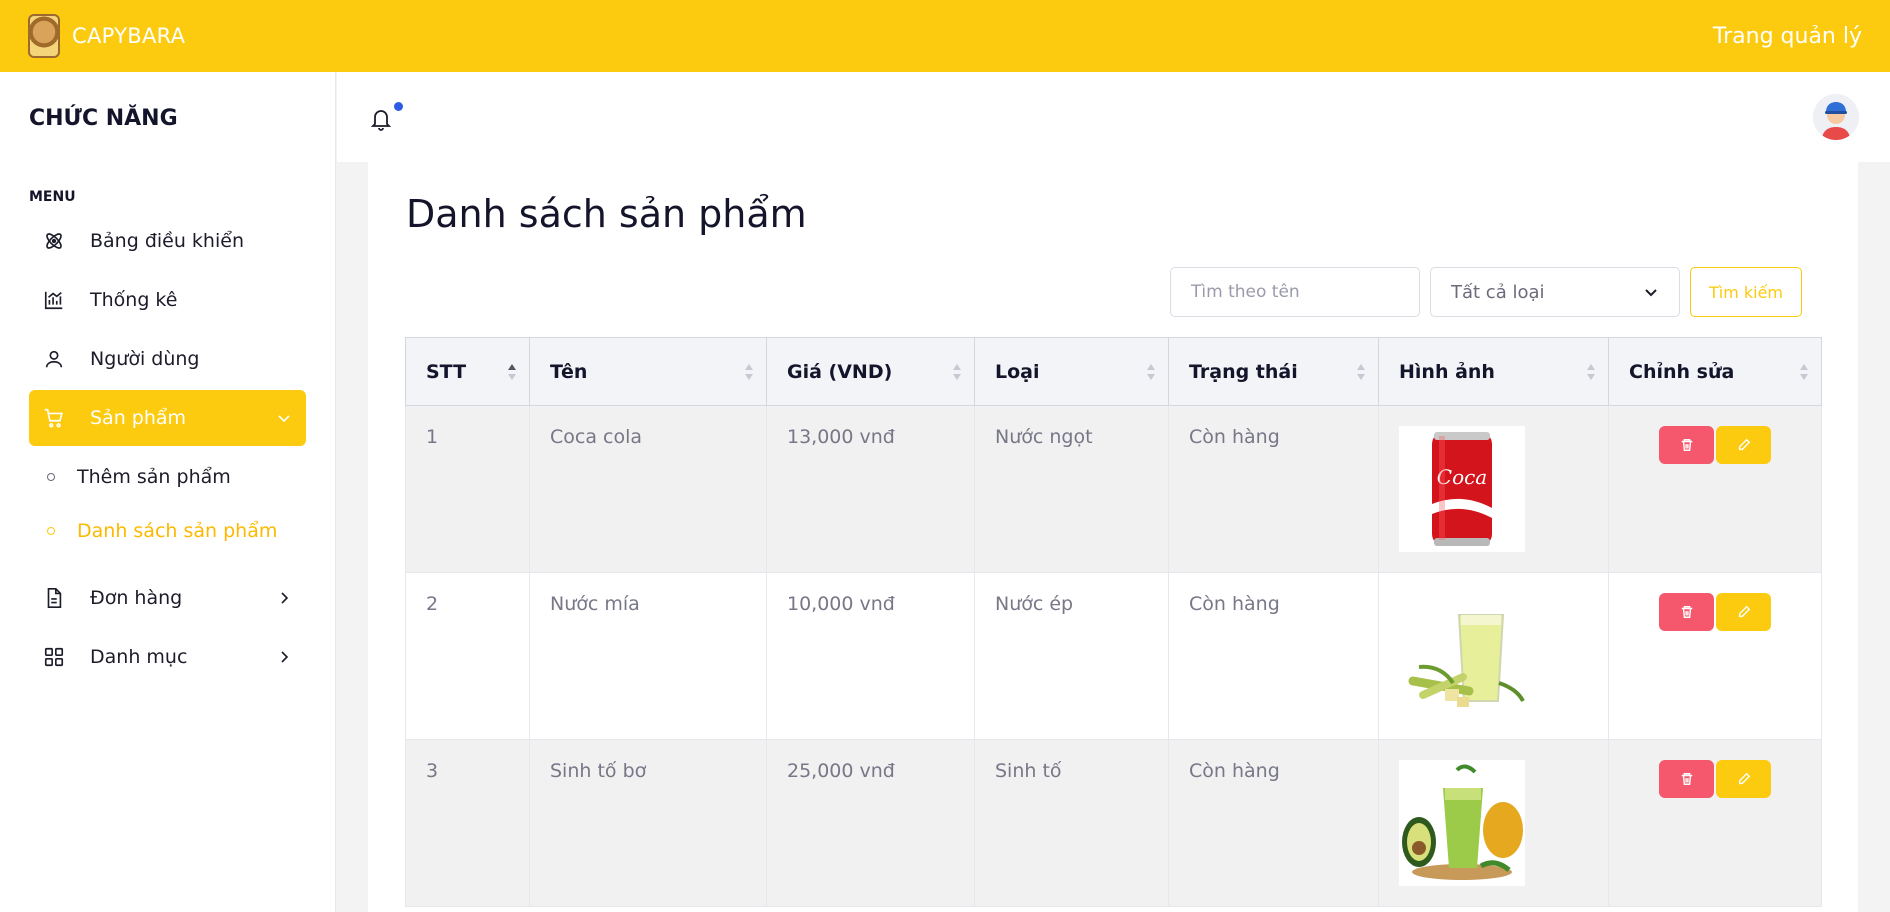 This screenshot has height=912, width=1890. Describe the element at coordinates (167, 300) in the screenshot. I see `sidebar-item-statistics: Thống kê` at that location.